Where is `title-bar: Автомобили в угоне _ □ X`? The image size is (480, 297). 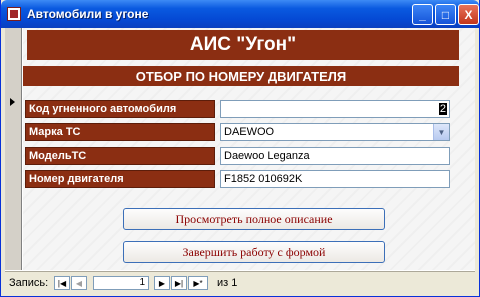
title-bar: Автомобили в угоне _ □ X is located at coordinates (240, 14).